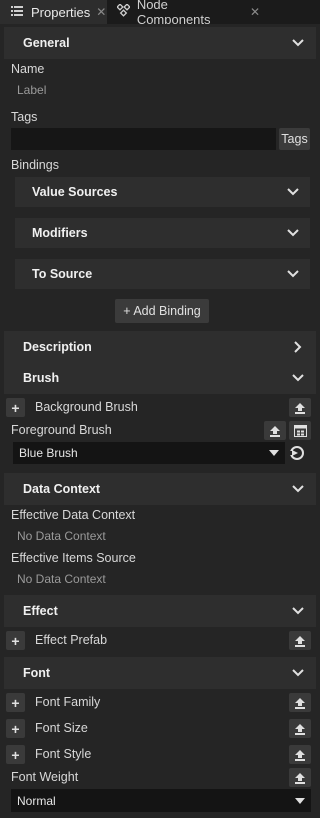 The height and width of the screenshot is (818, 320). I want to click on section-title: Description, so click(57, 347).